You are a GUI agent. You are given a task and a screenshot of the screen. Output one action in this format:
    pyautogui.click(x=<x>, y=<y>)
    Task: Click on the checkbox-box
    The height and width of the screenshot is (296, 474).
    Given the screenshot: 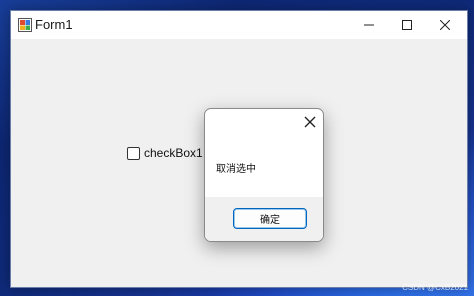 What is the action you would take?
    pyautogui.click(x=133, y=153)
    